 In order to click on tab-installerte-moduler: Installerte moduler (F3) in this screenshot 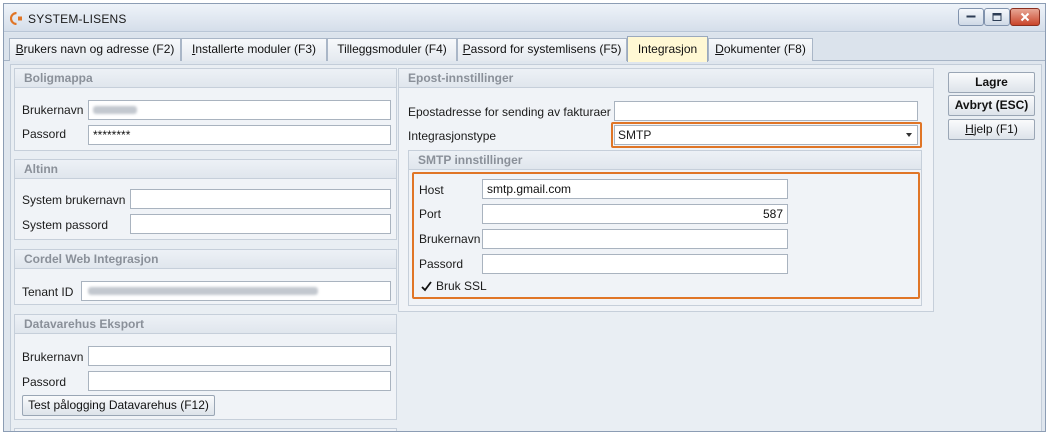, I will do `click(254, 49)`.